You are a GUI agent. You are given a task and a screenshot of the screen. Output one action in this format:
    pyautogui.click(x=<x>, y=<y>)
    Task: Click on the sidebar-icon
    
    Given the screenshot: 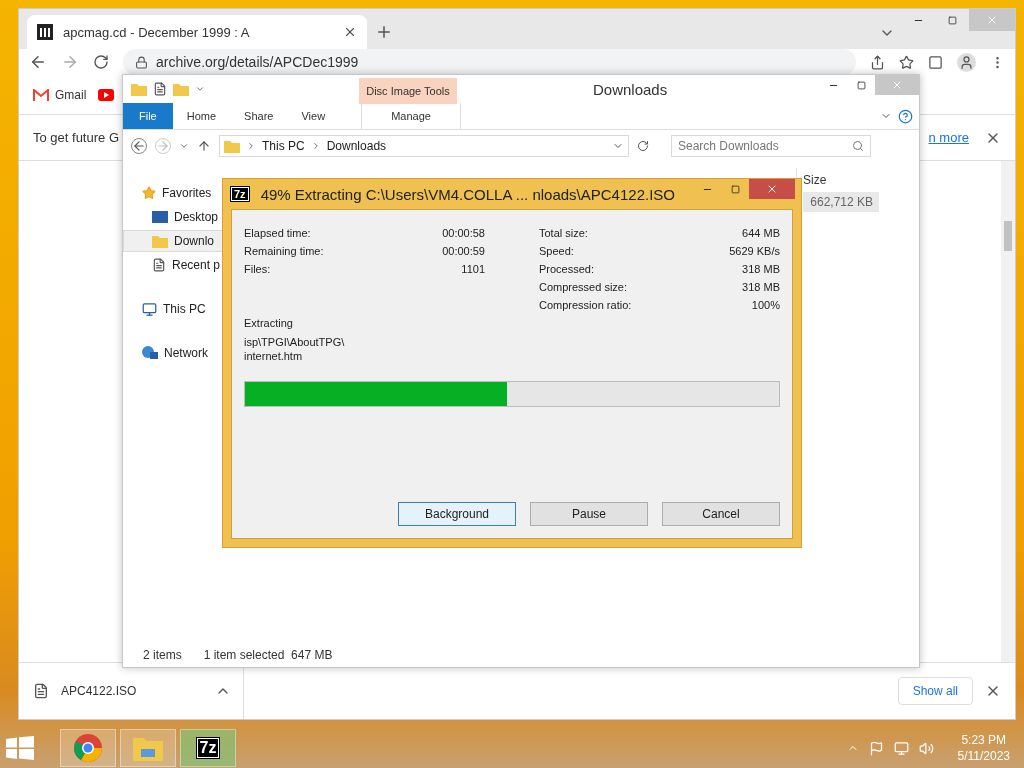 What is the action you would take?
    pyautogui.click(x=935, y=62)
    